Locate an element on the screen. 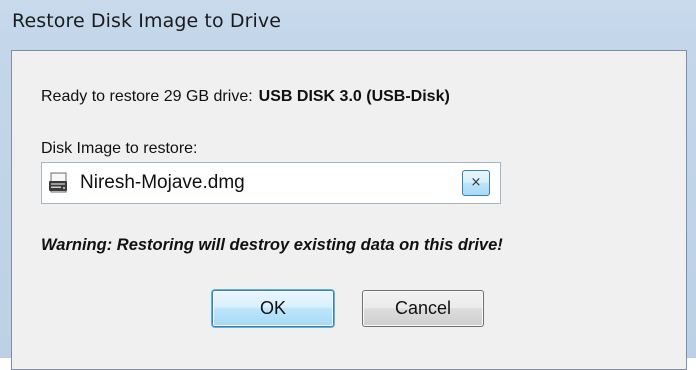  disk-image-field: Niresh-Mojave.dmg × is located at coordinates (271, 183).